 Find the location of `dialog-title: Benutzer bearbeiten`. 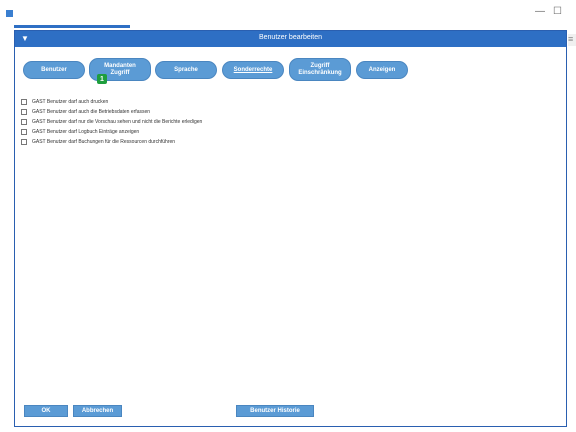

dialog-title: Benutzer bearbeiten is located at coordinates (290, 37).